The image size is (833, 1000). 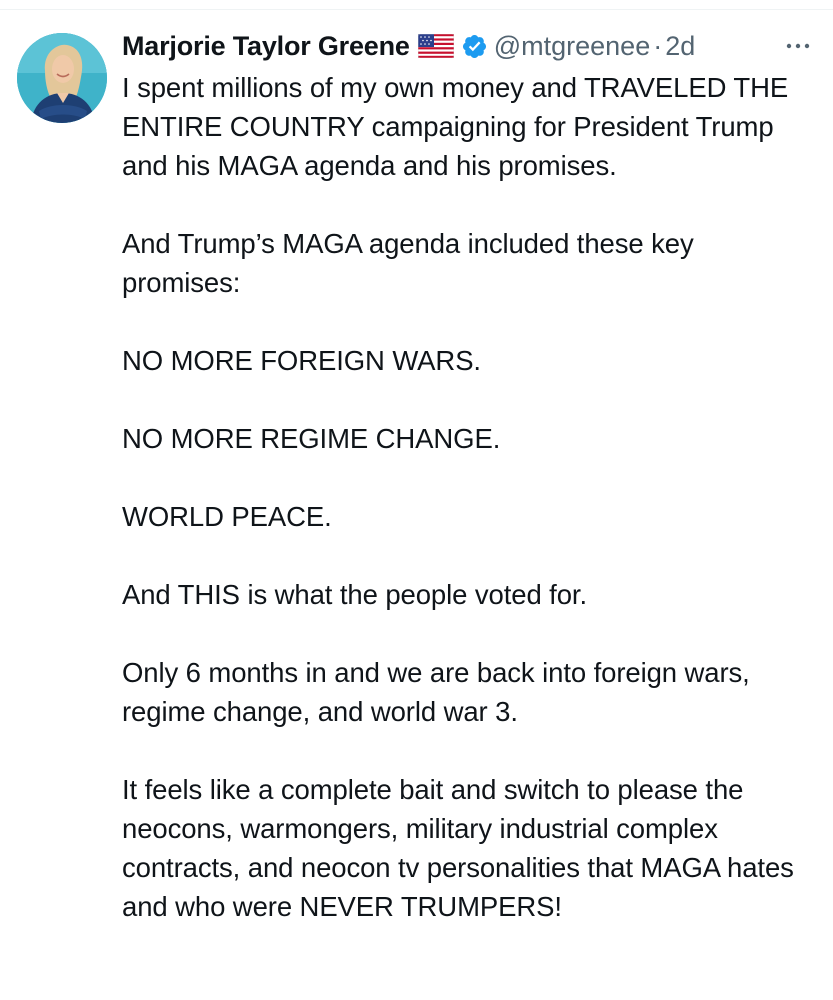 What do you see at coordinates (436, 46) in the screenshot?
I see `us-flag-icon` at bounding box center [436, 46].